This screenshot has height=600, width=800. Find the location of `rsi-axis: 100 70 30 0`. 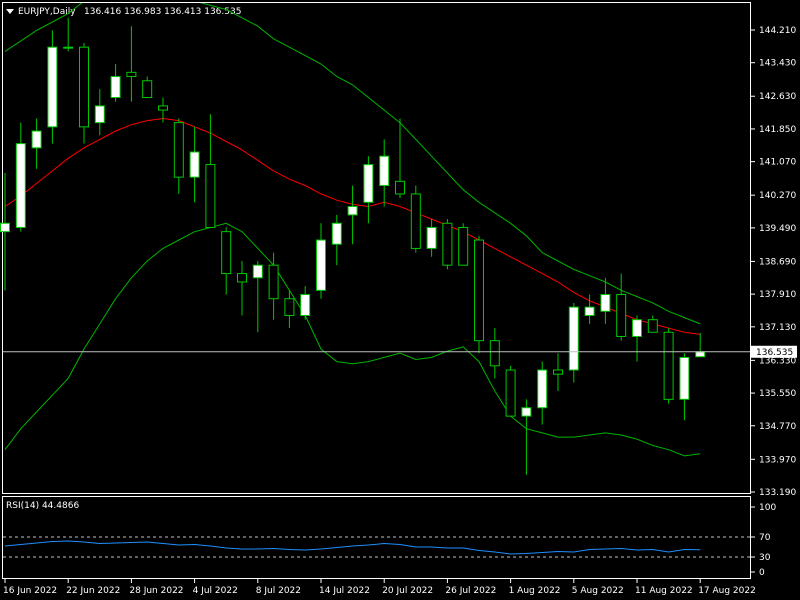

rsi-axis: 100 70 30 0 is located at coordinates (389, 540).